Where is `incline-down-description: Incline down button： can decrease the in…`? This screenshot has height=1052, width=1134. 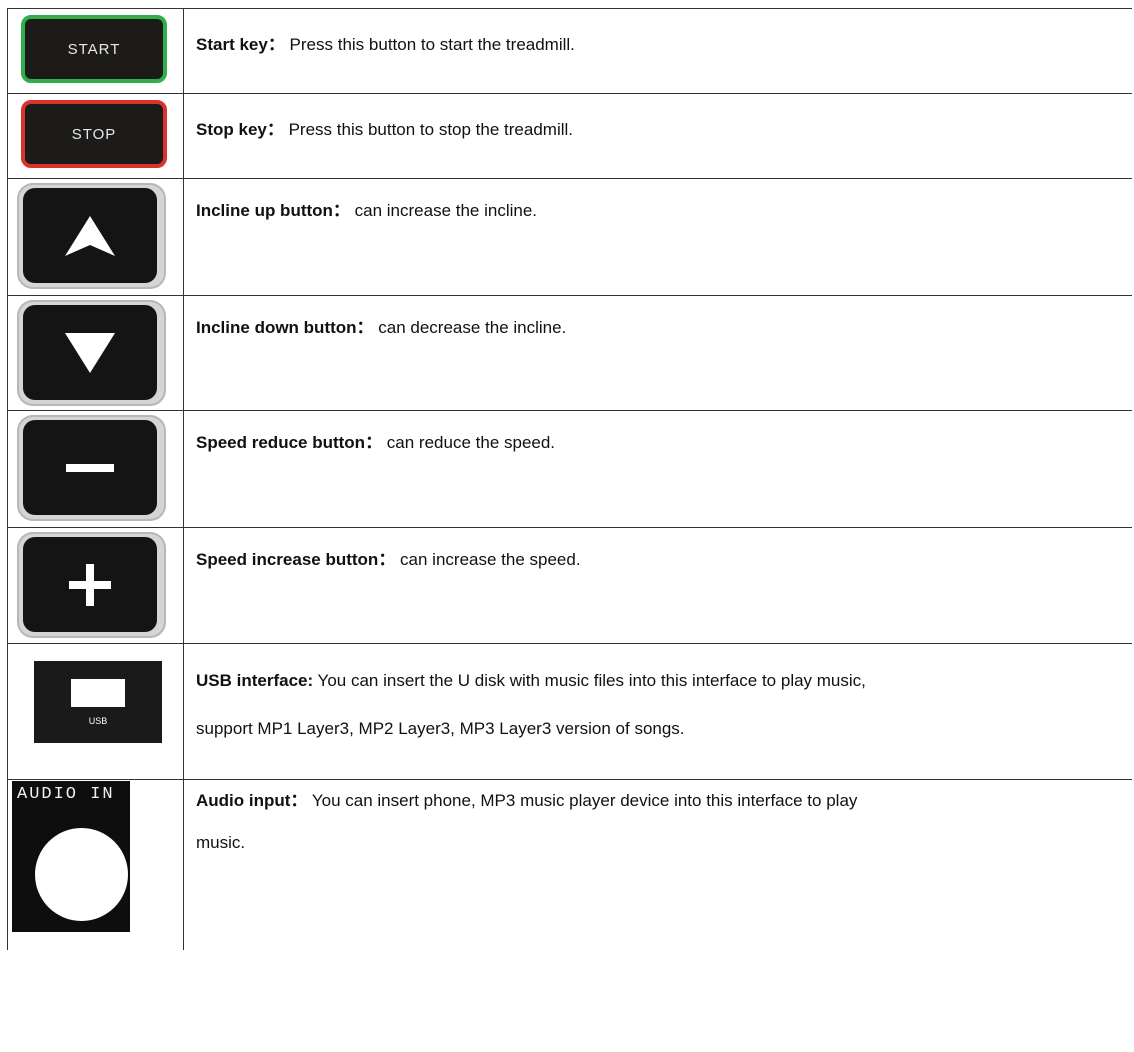
incline-down-description: Incline down button： can decrease the in… is located at coordinates (658, 353).